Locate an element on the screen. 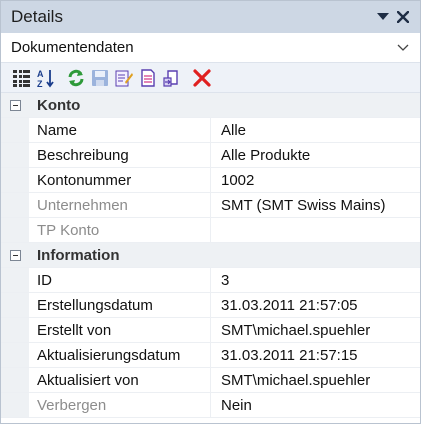 The image size is (423, 426). property-row: Unternehmen SMT (SMT Swiss Mains) is located at coordinates (210, 205).